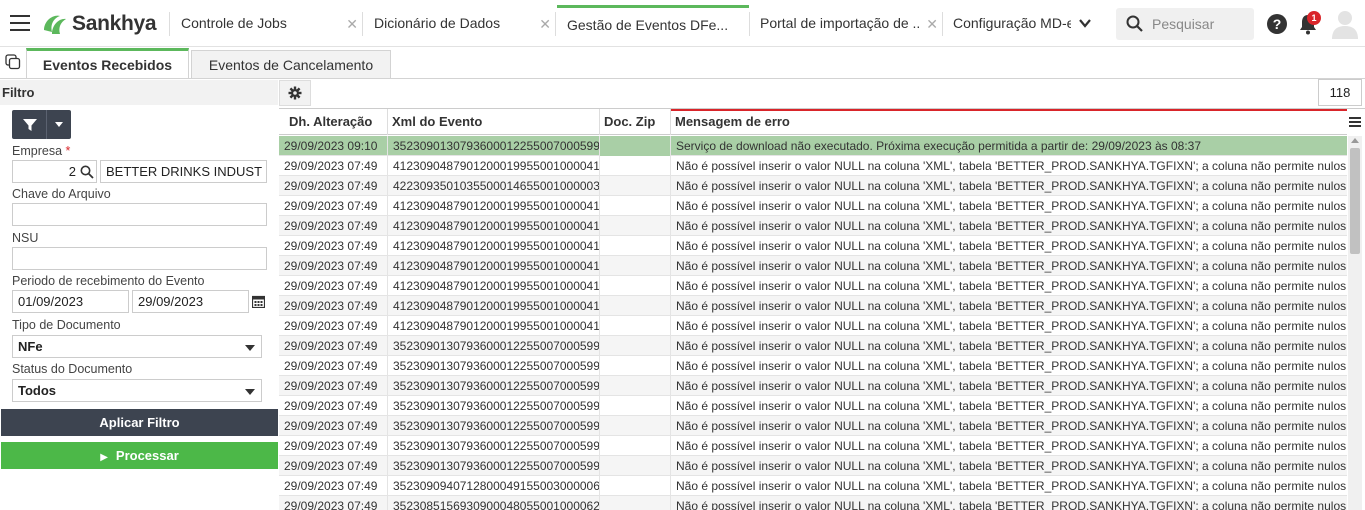 The image size is (1365, 510). Describe the element at coordinates (61, 194) in the screenshot. I see `chave-label: Chave do Arquivo` at that location.